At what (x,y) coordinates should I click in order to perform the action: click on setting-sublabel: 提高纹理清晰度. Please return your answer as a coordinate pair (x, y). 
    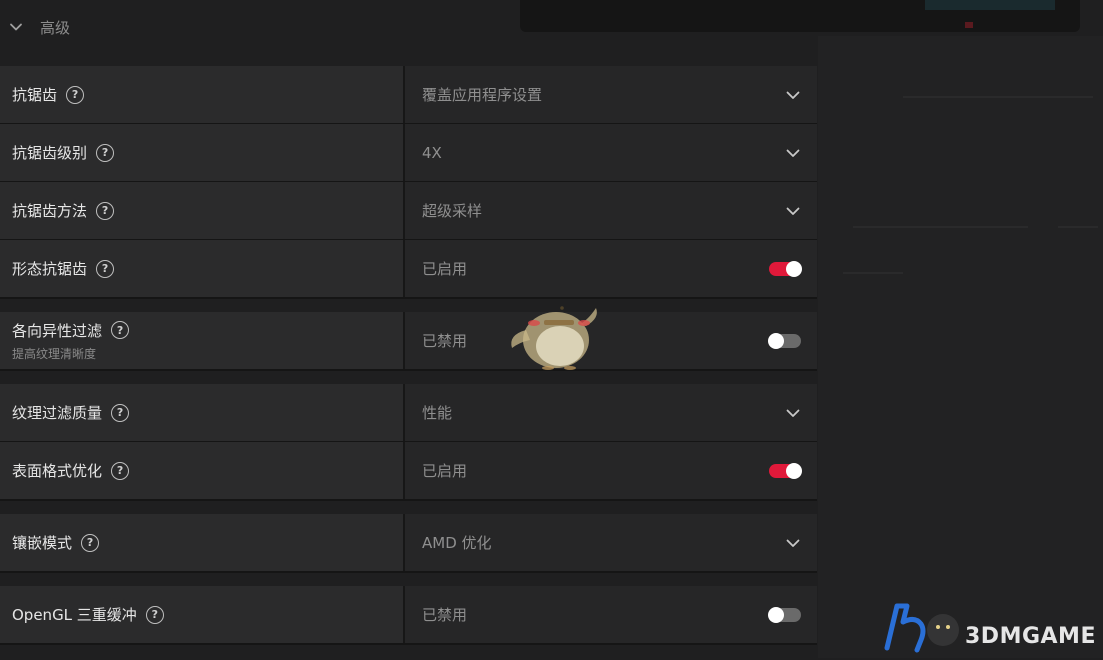
    Looking at the image, I should click on (54, 353).